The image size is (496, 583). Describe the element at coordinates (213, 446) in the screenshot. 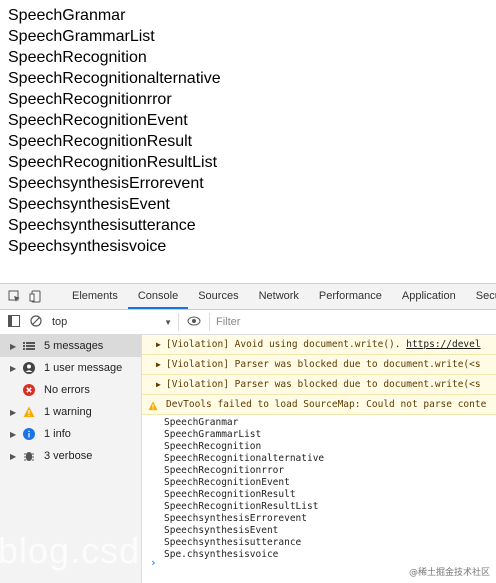

I see `console-log-line: SpeechRecognition` at that location.